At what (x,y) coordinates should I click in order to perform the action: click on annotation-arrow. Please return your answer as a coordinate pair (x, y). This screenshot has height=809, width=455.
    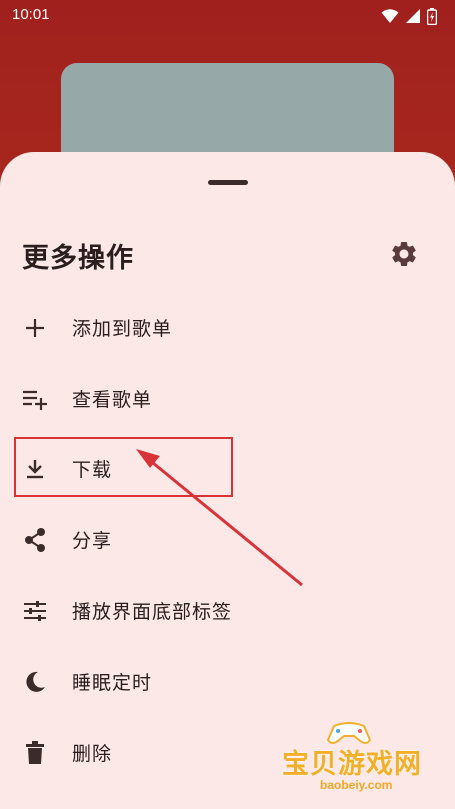
    Looking at the image, I should click on (219, 518).